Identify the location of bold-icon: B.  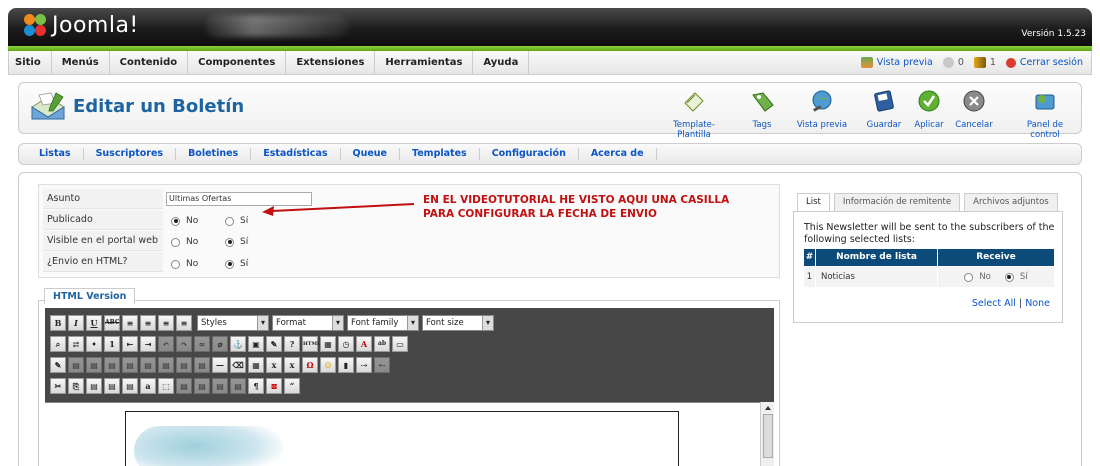
(58, 322).